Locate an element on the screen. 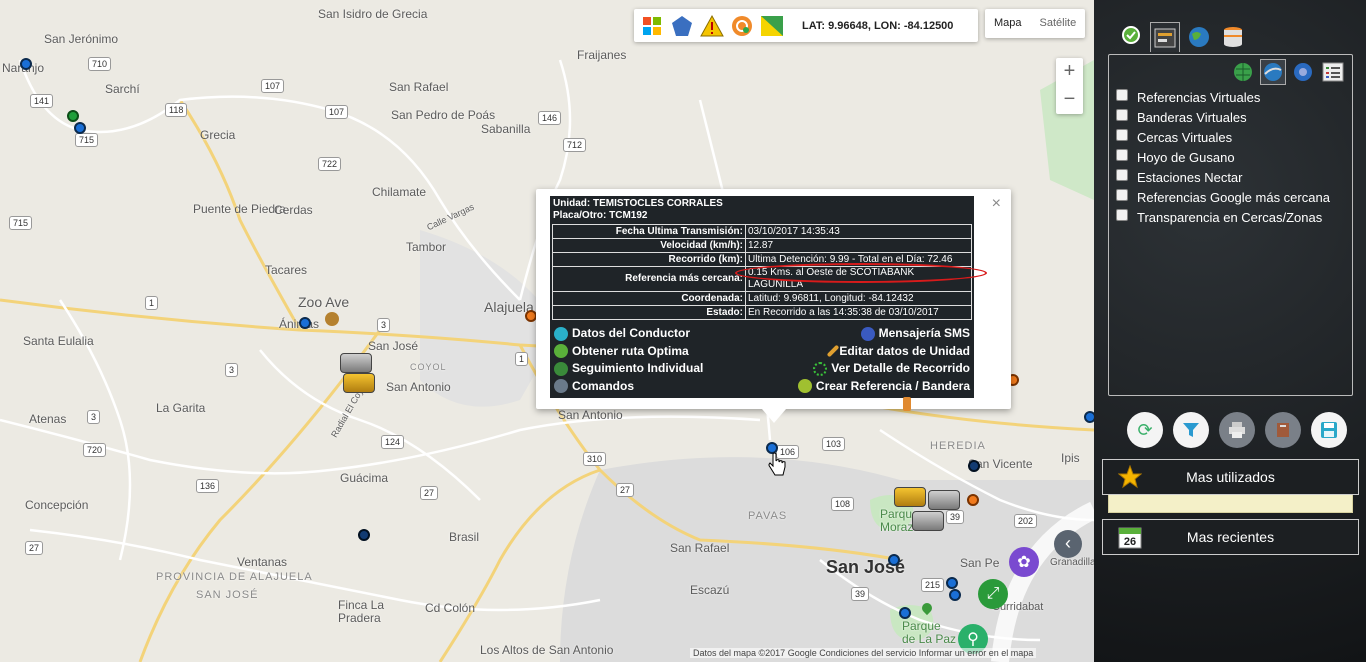 The height and width of the screenshot is (662, 1366). spiral-route-icon is located at coordinates (742, 26).